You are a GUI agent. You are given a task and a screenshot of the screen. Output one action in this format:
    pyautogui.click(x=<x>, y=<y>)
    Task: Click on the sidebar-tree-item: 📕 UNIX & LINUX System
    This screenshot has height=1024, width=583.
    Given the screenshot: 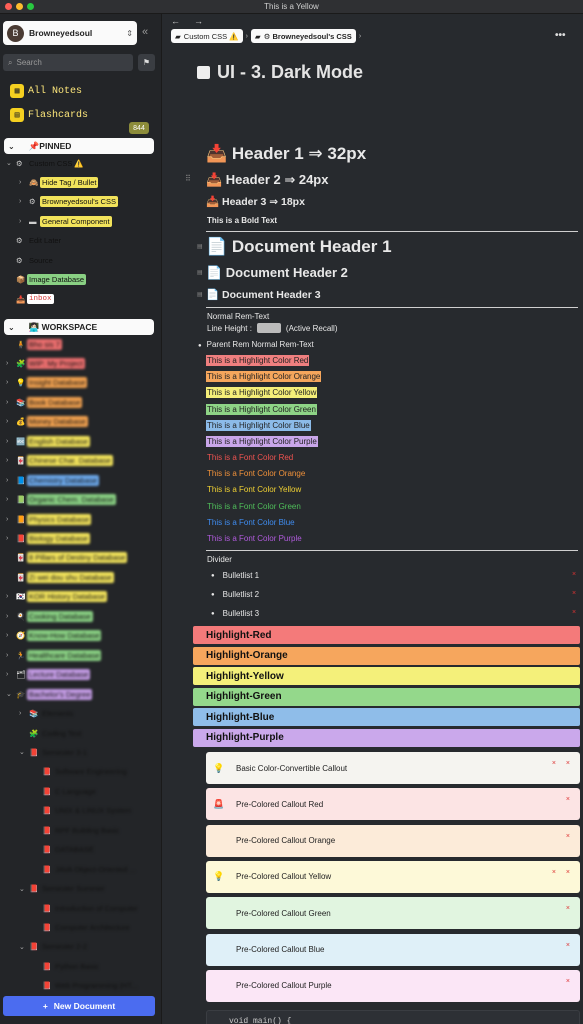 What is the action you would take?
    pyautogui.click(x=82, y=811)
    